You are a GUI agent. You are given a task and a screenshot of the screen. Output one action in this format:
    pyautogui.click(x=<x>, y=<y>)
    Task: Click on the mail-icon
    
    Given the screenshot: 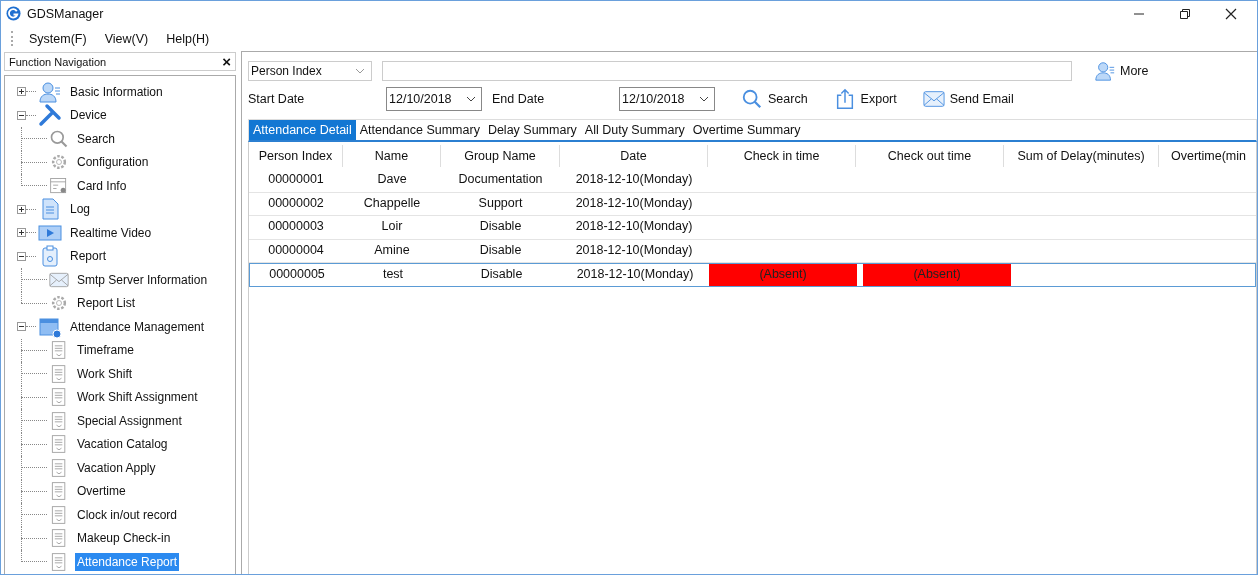 What is the action you would take?
    pyautogui.click(x=933, y=99)
    